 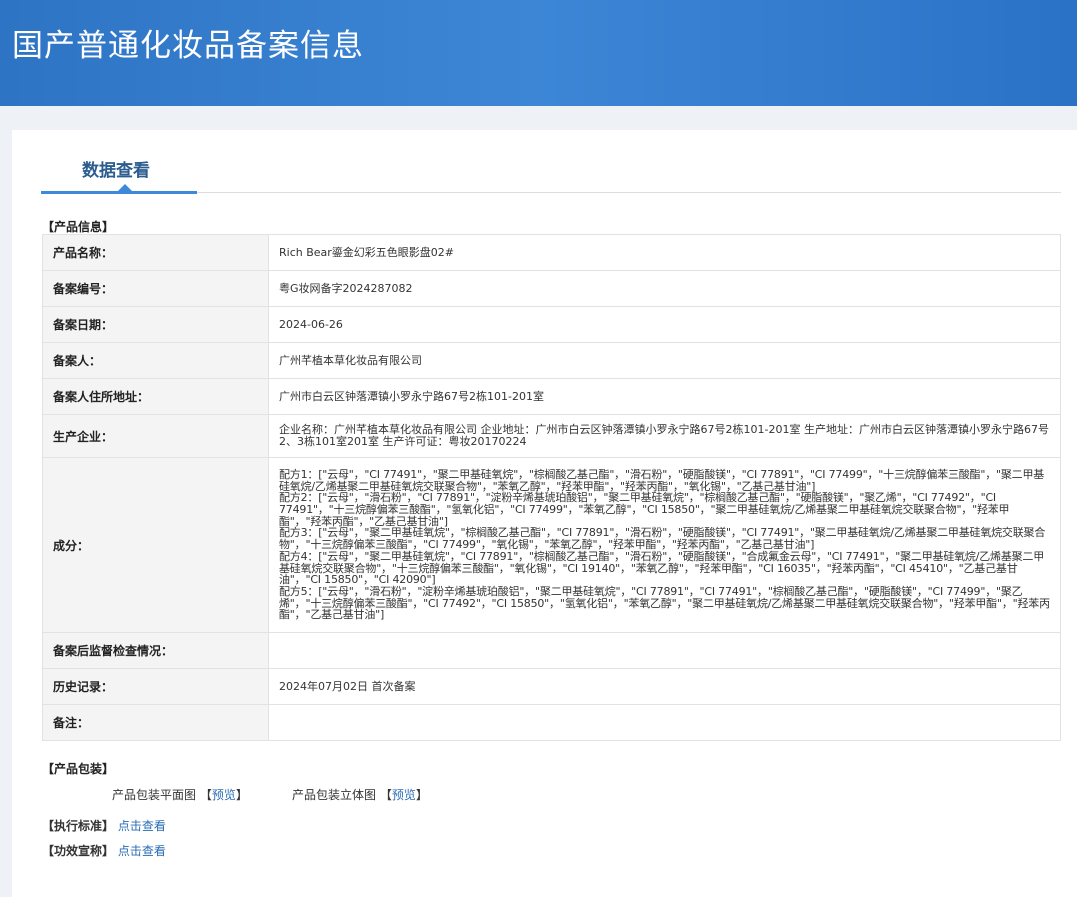 What do you see at coordinates (78, 851) in the screenshot?
I see `efficacy-label: 【功效宣称】` at bounding box center [78, 851].